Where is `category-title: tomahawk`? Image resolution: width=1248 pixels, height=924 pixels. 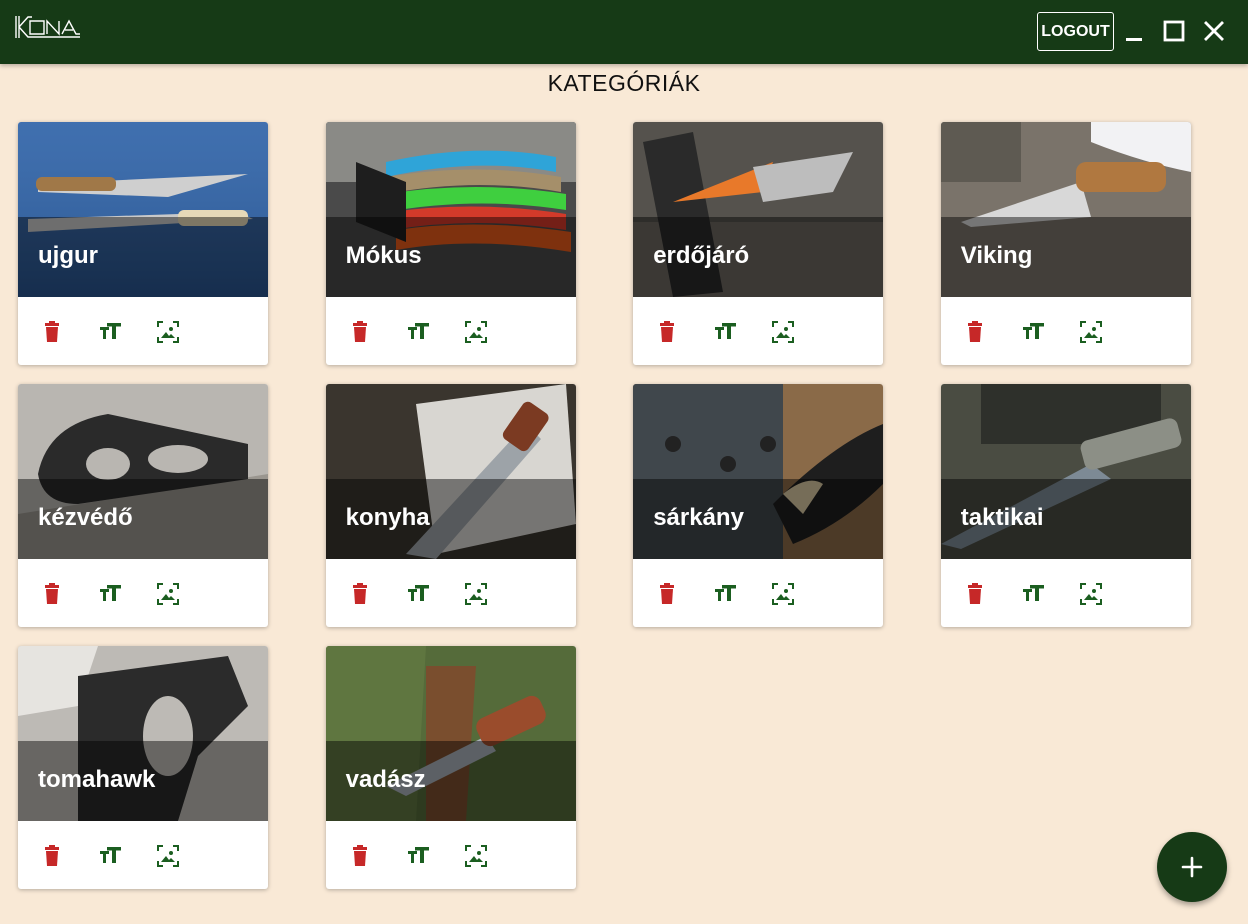
category-title: tomahawk is located at coordinates (97, 779).